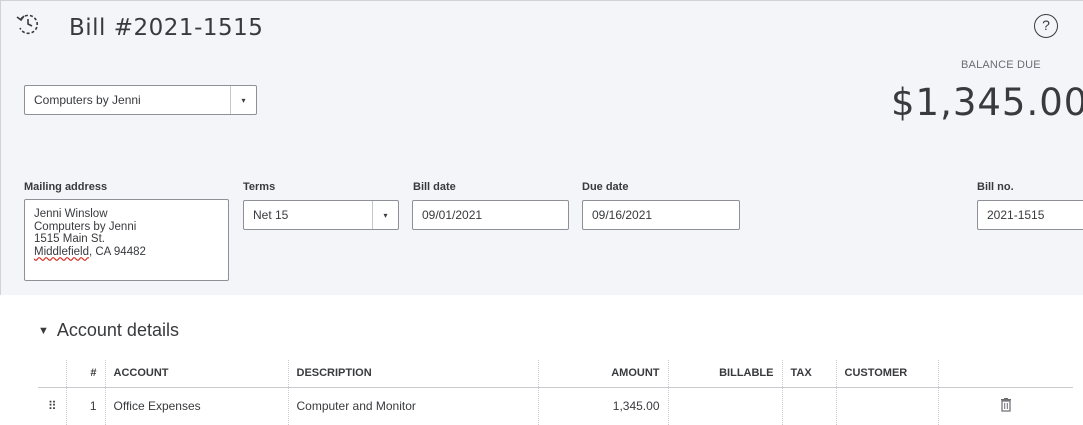  Describe the element at coordinates (887, 406) in the screenshot. I see `row-customer` at that location.